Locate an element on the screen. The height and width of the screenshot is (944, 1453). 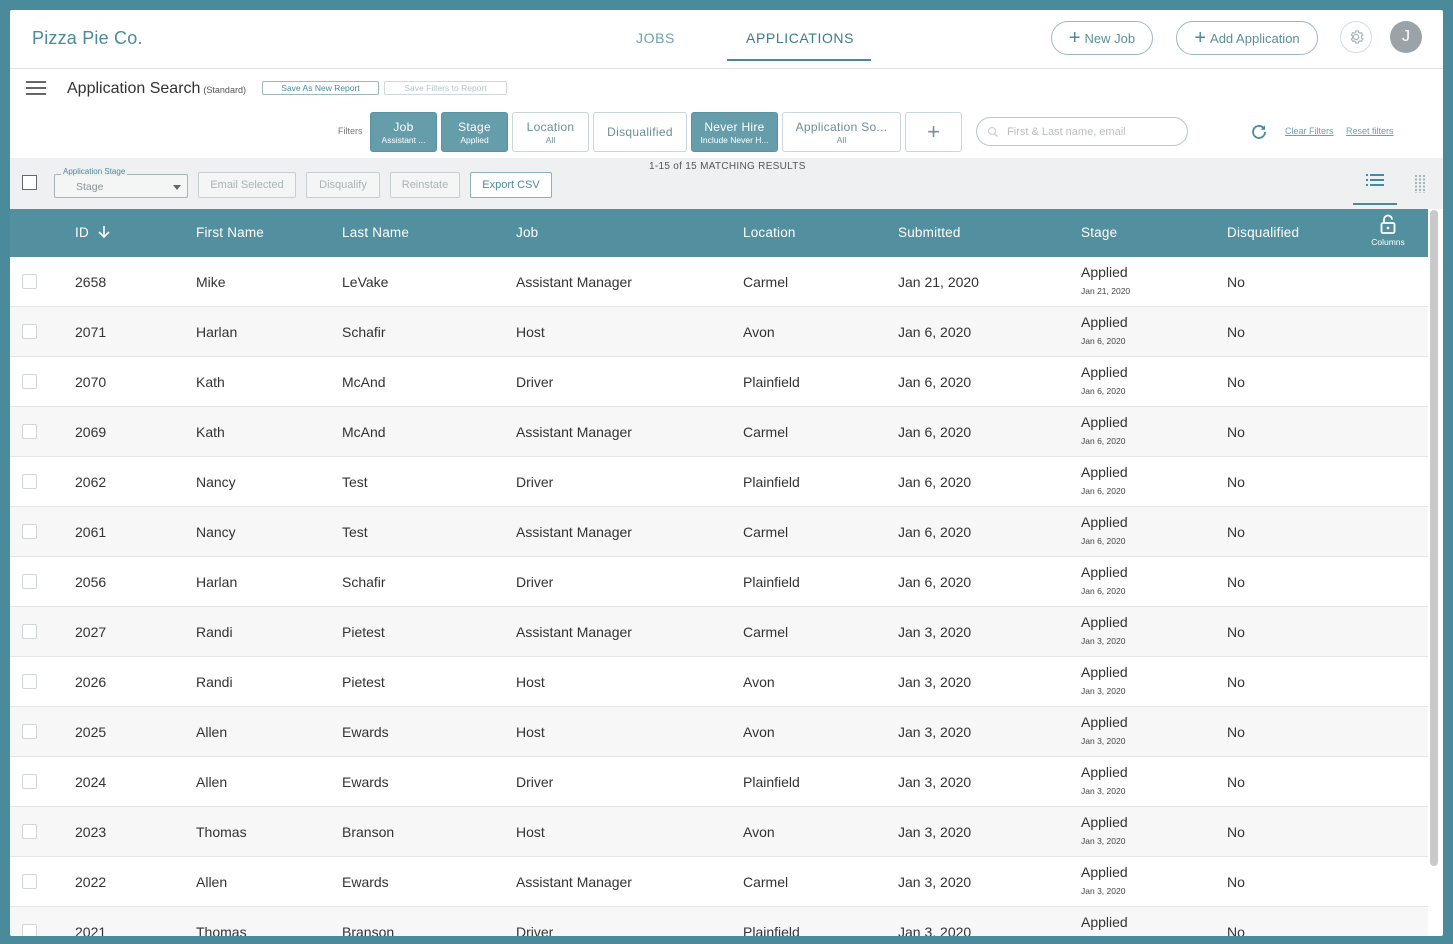
search-field is located at coordinates (1082, 131).